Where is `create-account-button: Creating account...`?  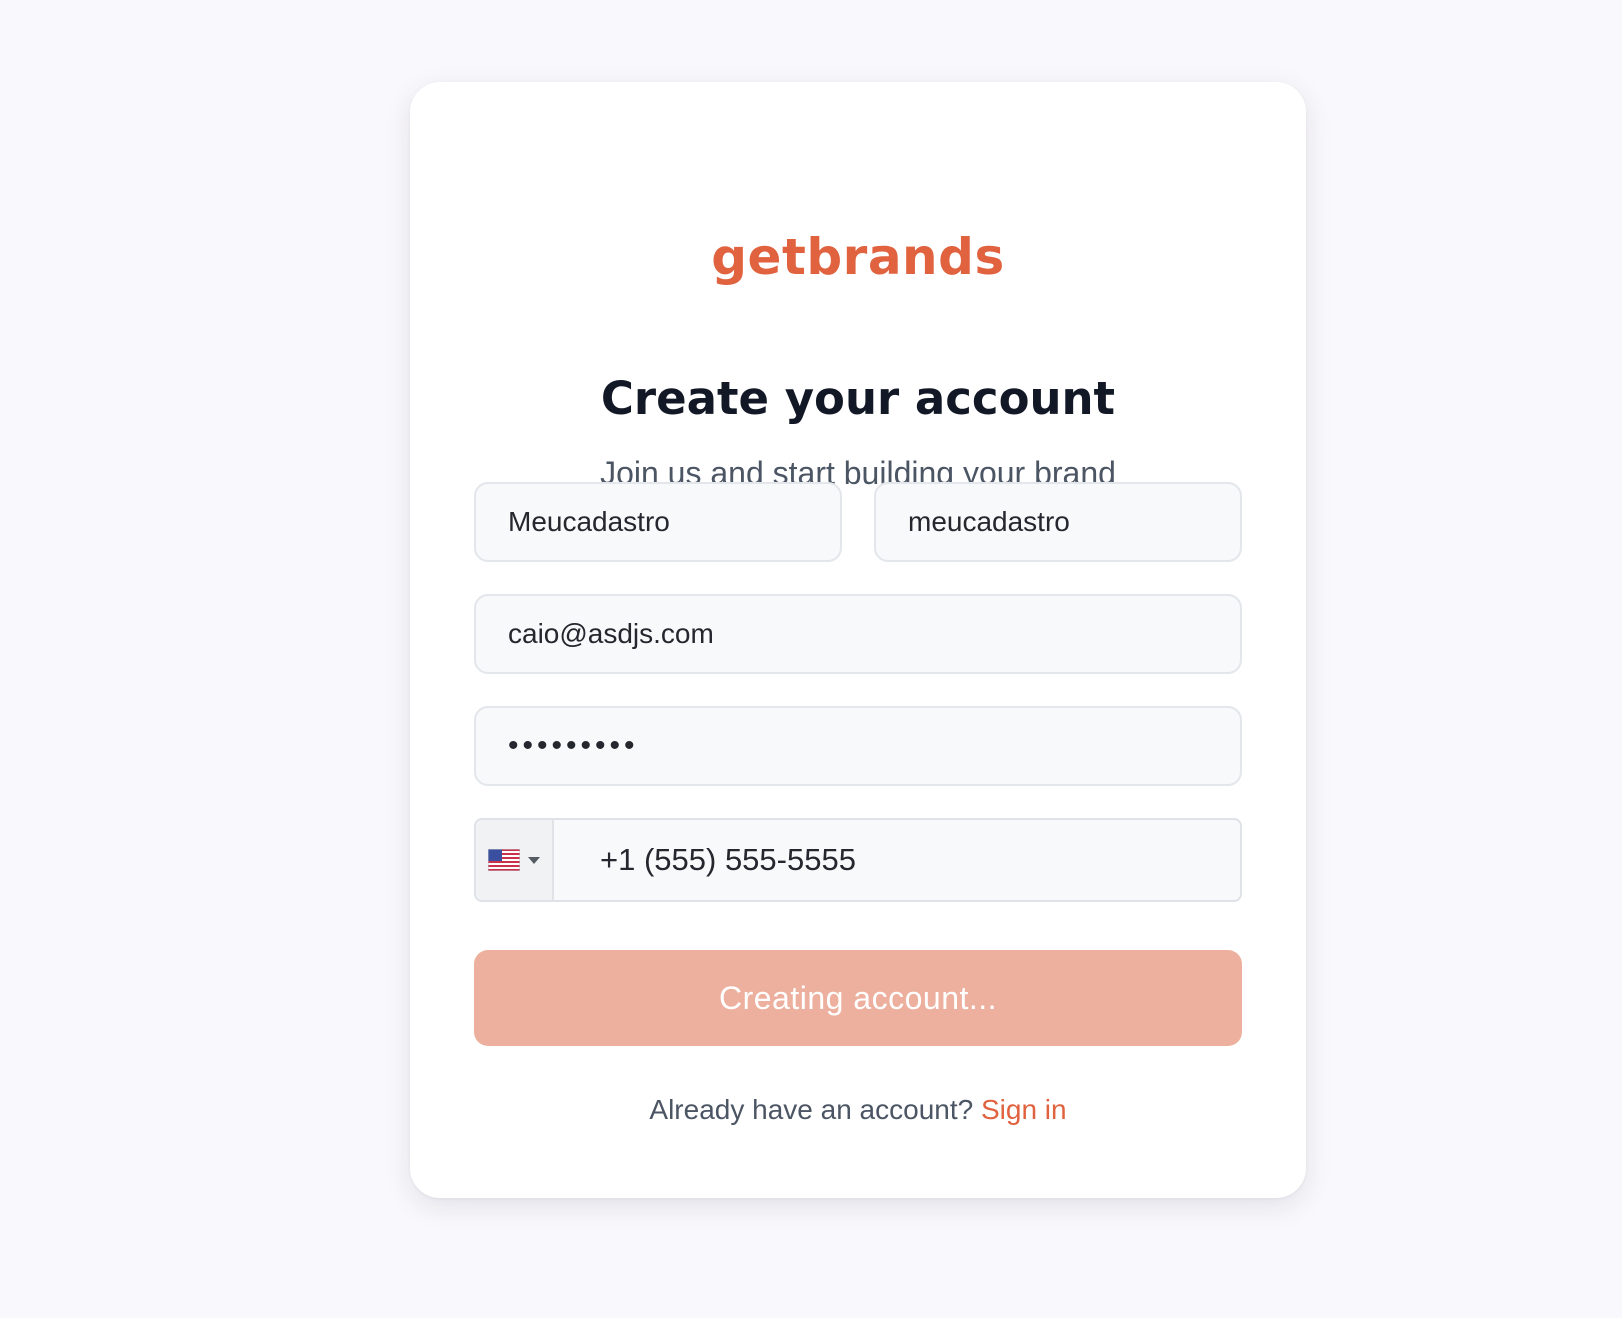 create-account-button: Creating account... is located at coordinates (858, 998).